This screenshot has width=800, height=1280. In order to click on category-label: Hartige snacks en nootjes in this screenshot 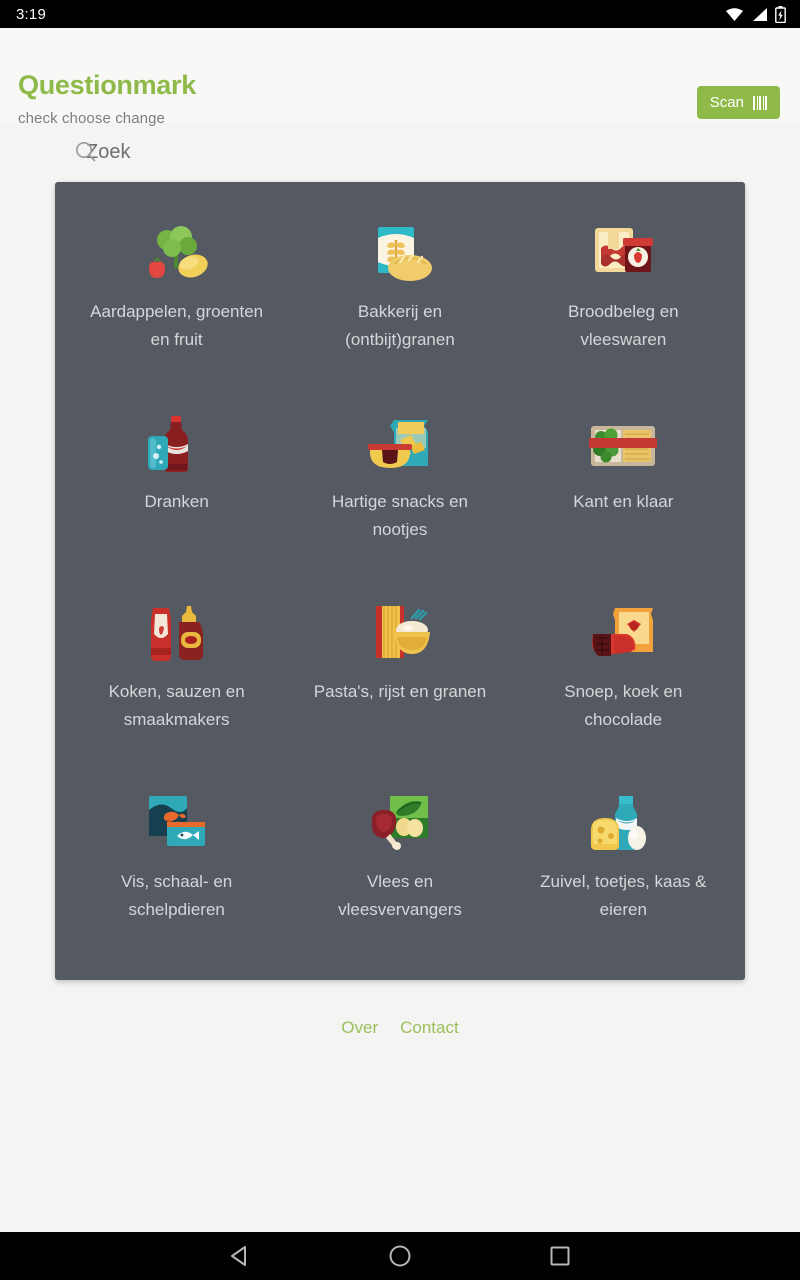, I will do `click(400, 515)`.